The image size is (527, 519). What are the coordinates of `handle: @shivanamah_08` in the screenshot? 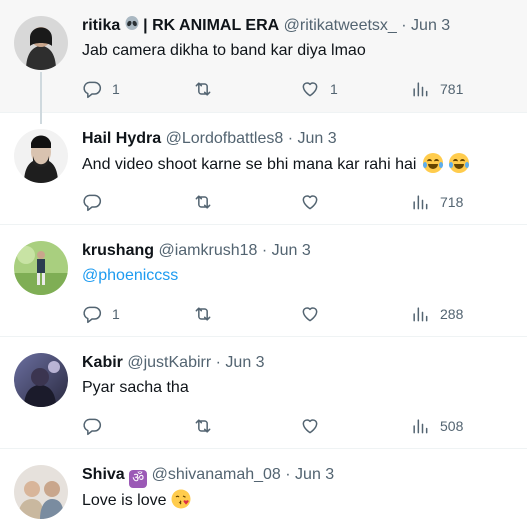 It's located at (216, 474).